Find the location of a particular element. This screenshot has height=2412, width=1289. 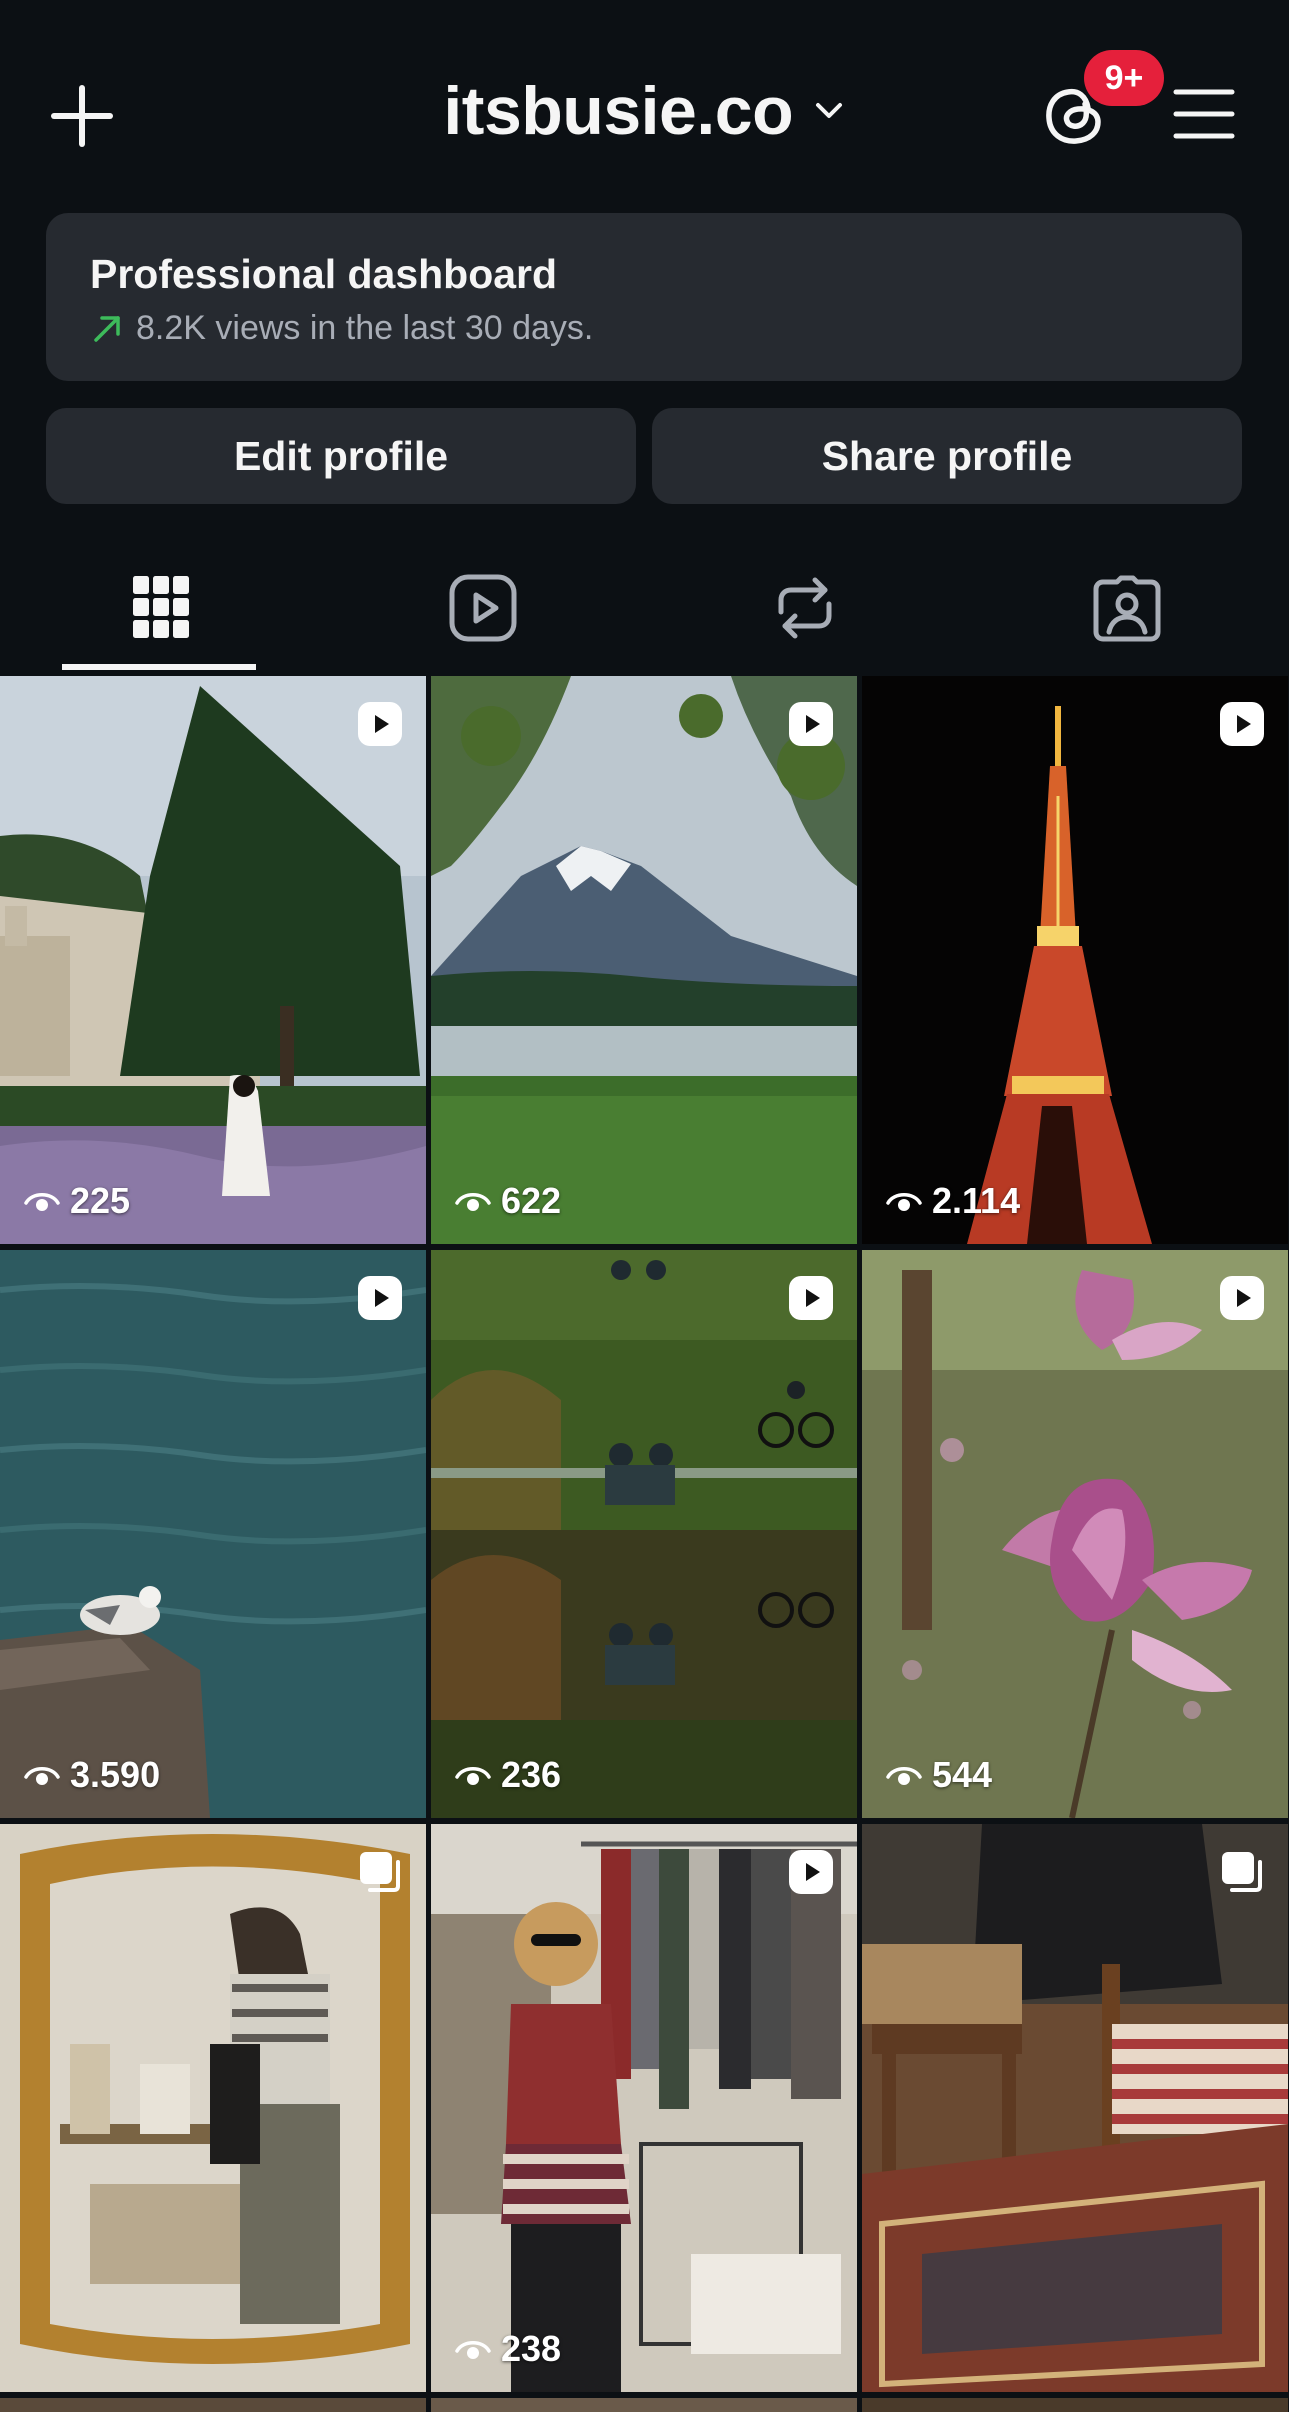

profile-header: itsbusie.co 9+ is located at coordinates (644, 105).